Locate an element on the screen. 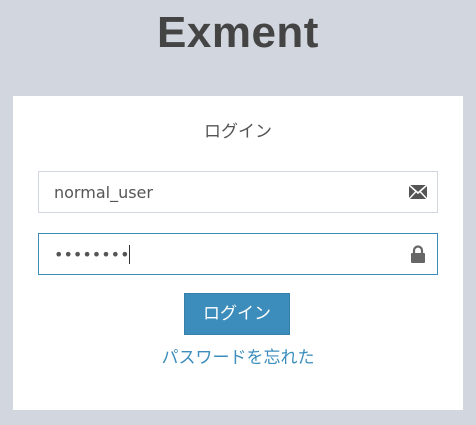 This screenshot has height=425, width=476. password-field is located at coordinates (238, 254).